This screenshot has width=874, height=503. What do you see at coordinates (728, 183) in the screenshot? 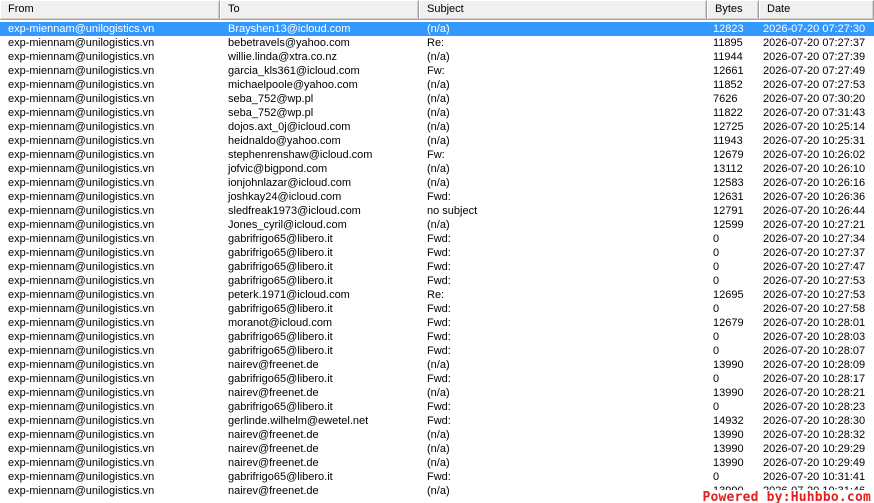
I see `cell-bytes: 12583` at bounding box center [728, 183].